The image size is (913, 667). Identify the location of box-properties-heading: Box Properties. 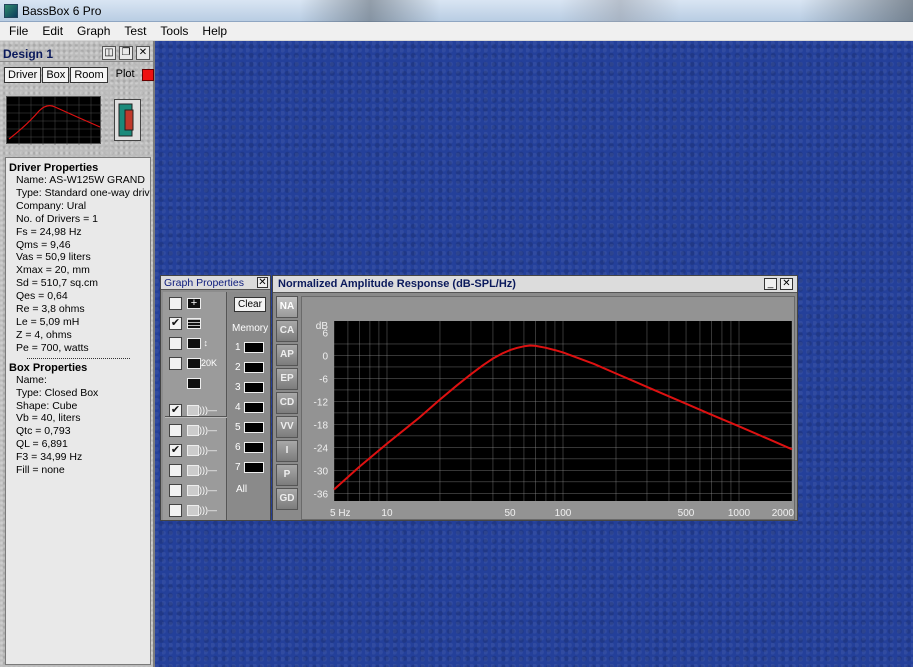
(48, 367).